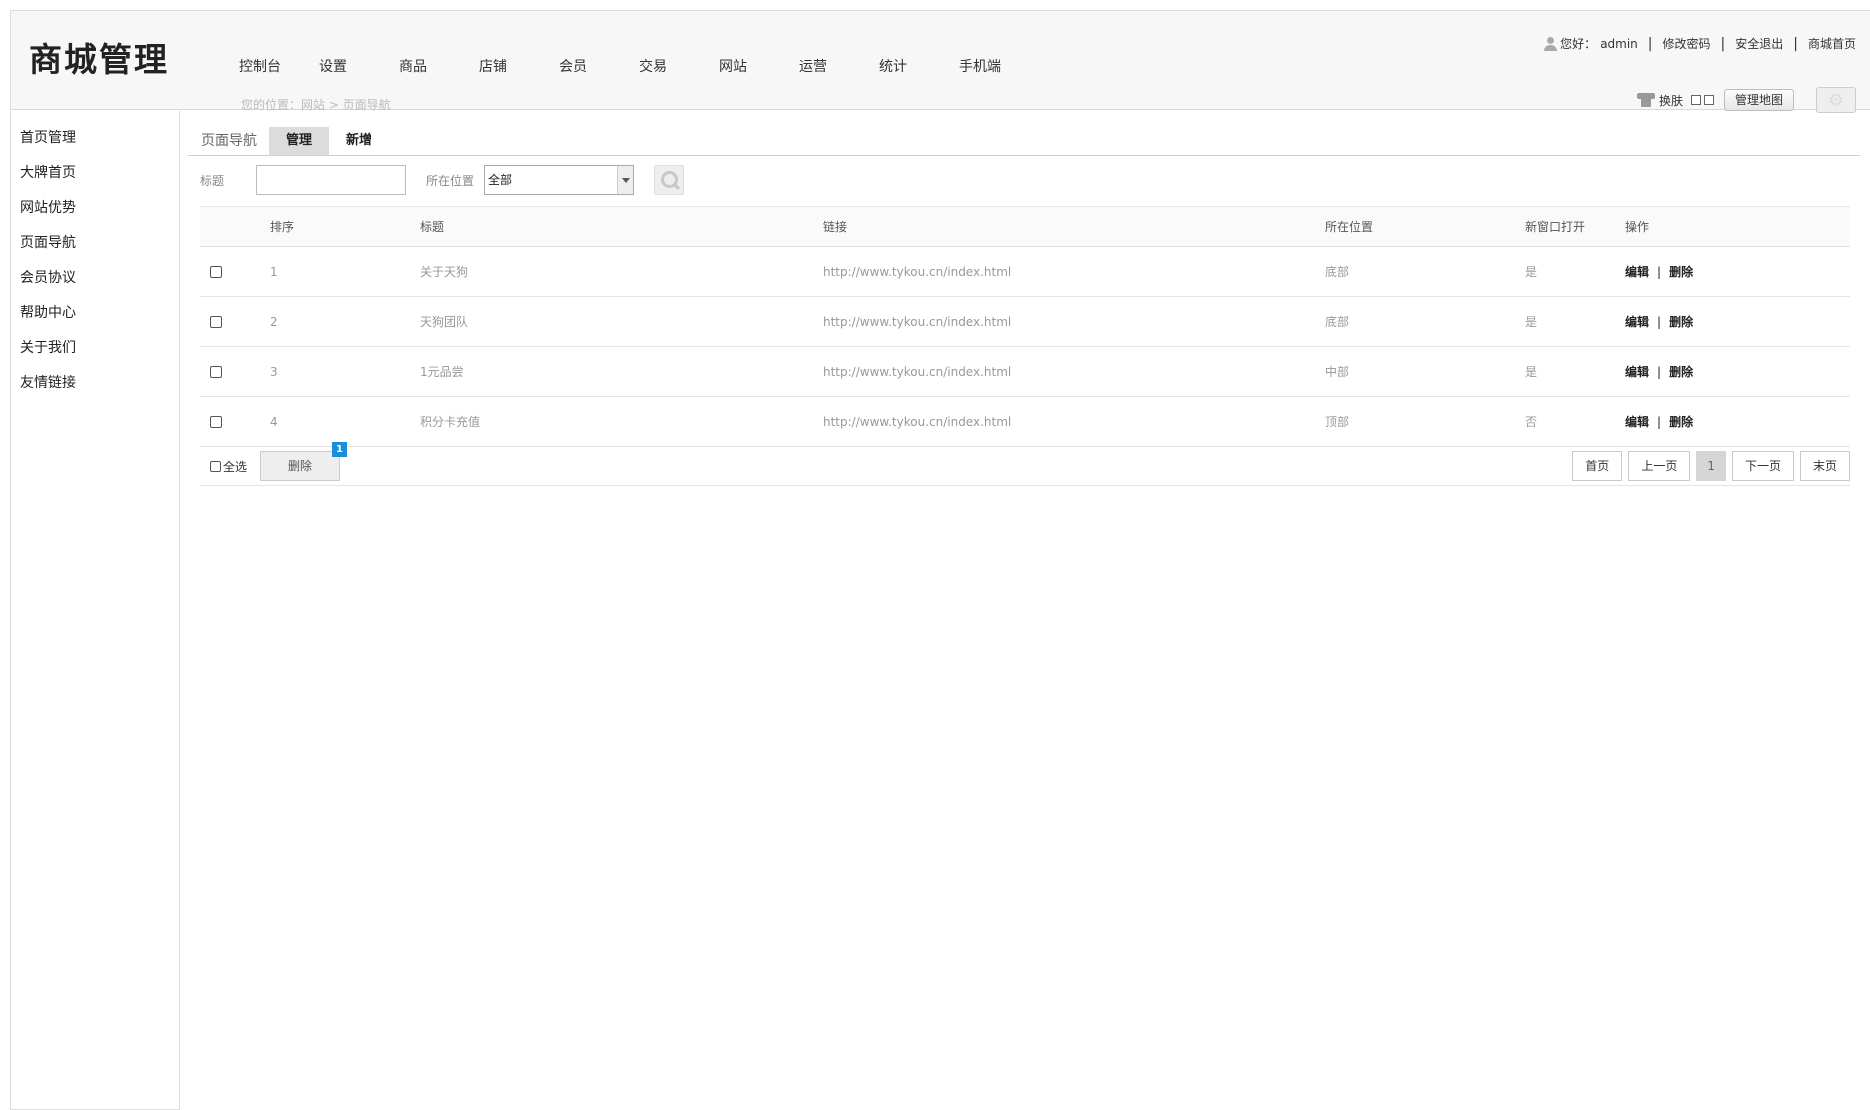  I want to click on first-page-button: 首页, so click(1597, 466).